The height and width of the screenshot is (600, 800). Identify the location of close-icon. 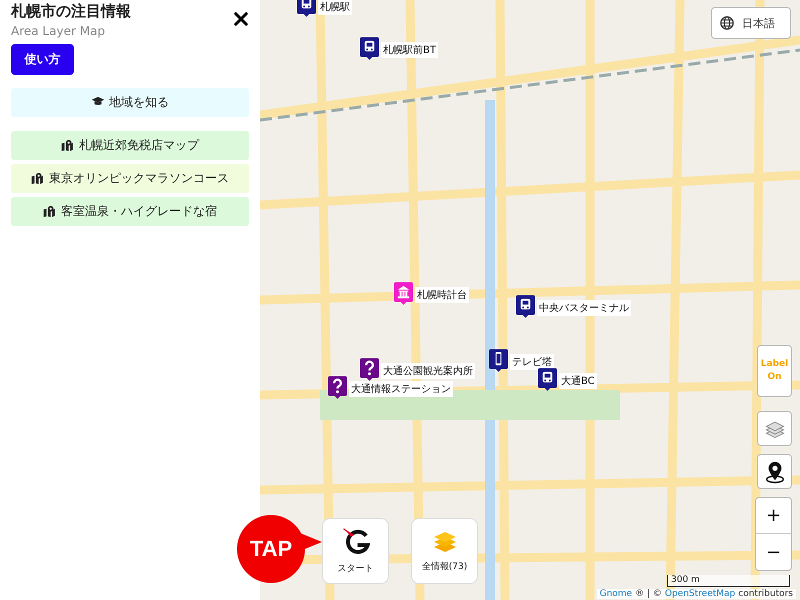
(241, 19).